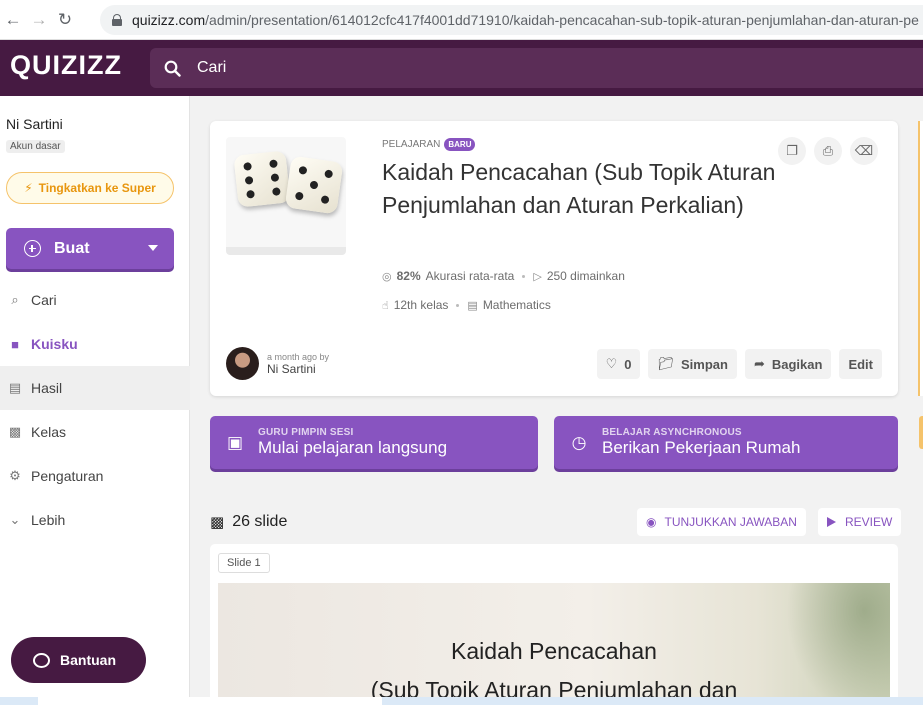  I want to click on app-header: QUIZIZZ Cari, so click(461, 68).